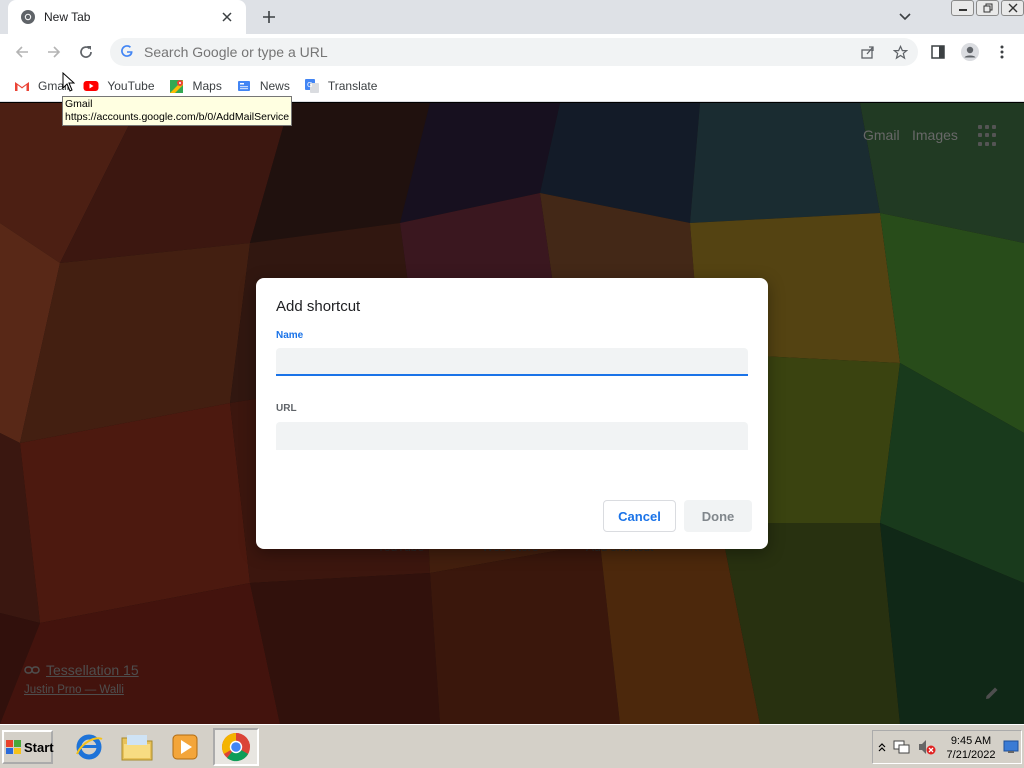  What do you see at coordinates (882, 747) in the screenshot?
I see `show-hidden-icons-icon` at bounding box center [882, 747].